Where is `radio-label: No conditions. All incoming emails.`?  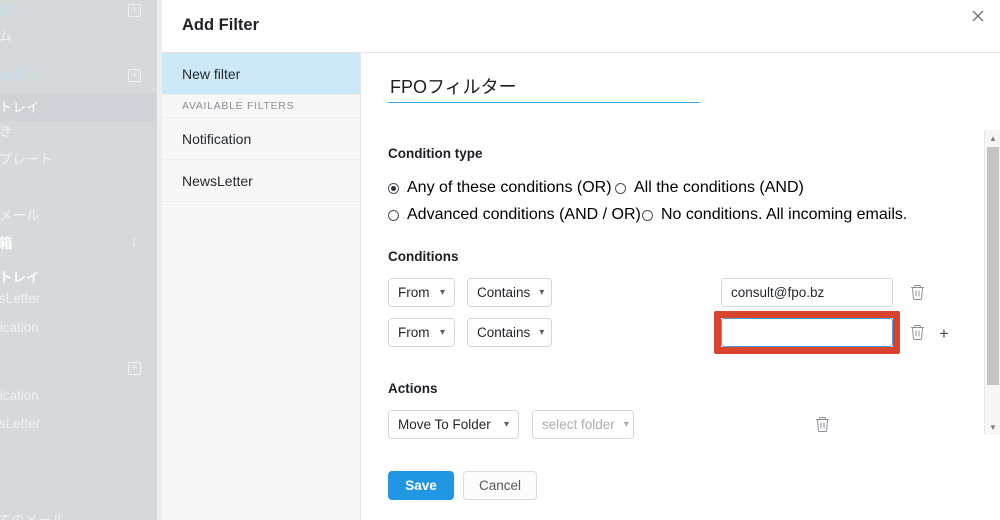 radio-label: No conditions. All incoming emails. is located at coordinates (784, 214).